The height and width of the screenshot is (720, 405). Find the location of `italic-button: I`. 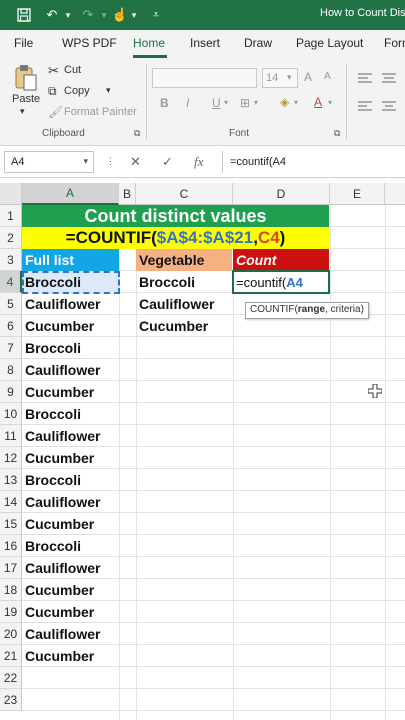

italic-button: I is located at coordinates (187, 103).